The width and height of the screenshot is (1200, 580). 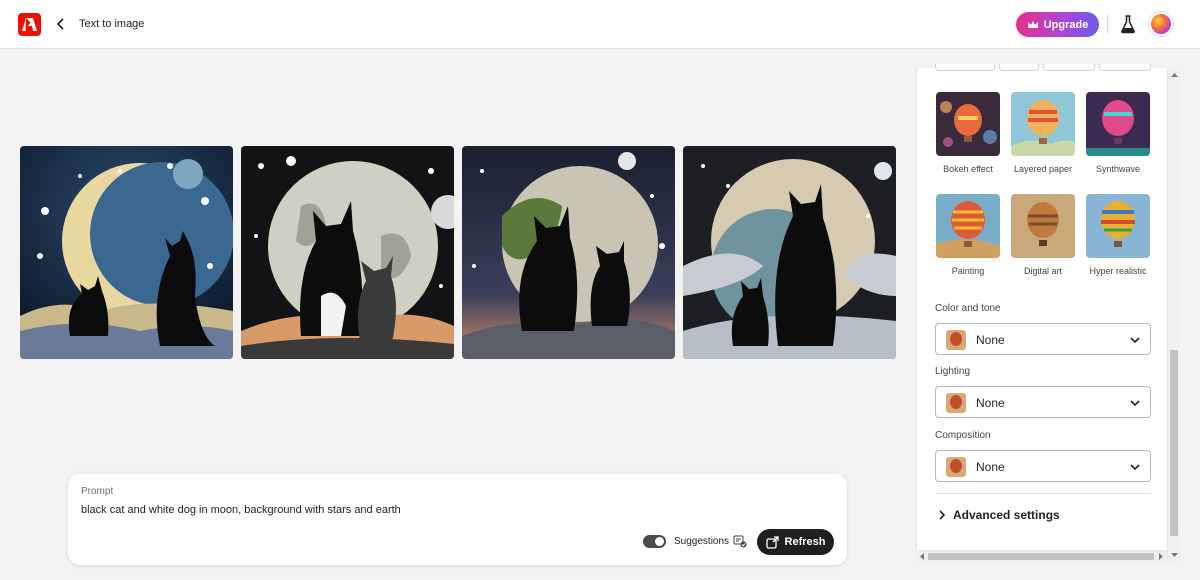 What do you see at coordinates (990, 467) in the screenshot?
I see `composition-value: None` at bounding box center [990, 467].